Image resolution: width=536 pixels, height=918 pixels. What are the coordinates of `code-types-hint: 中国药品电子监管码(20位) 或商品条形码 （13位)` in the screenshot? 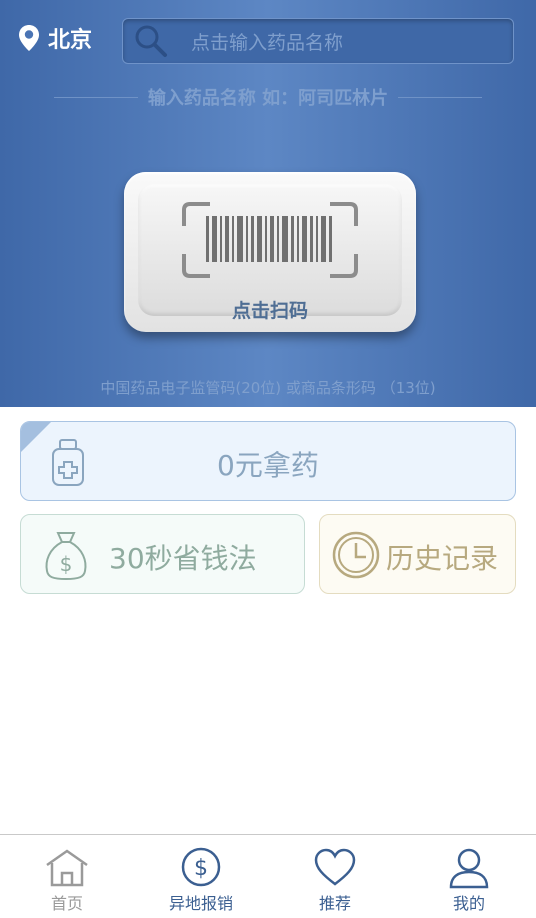 It's located at (268, 388).